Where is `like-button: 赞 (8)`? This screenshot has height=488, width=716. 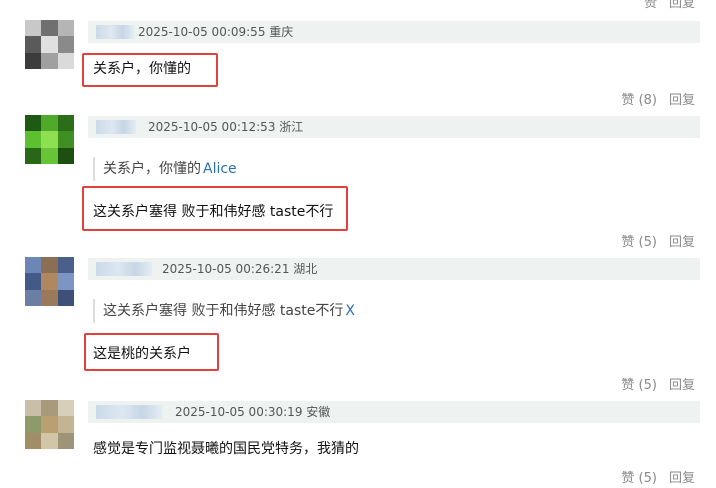 like-button: 赞 (8) is located at coordinates (639, 100).